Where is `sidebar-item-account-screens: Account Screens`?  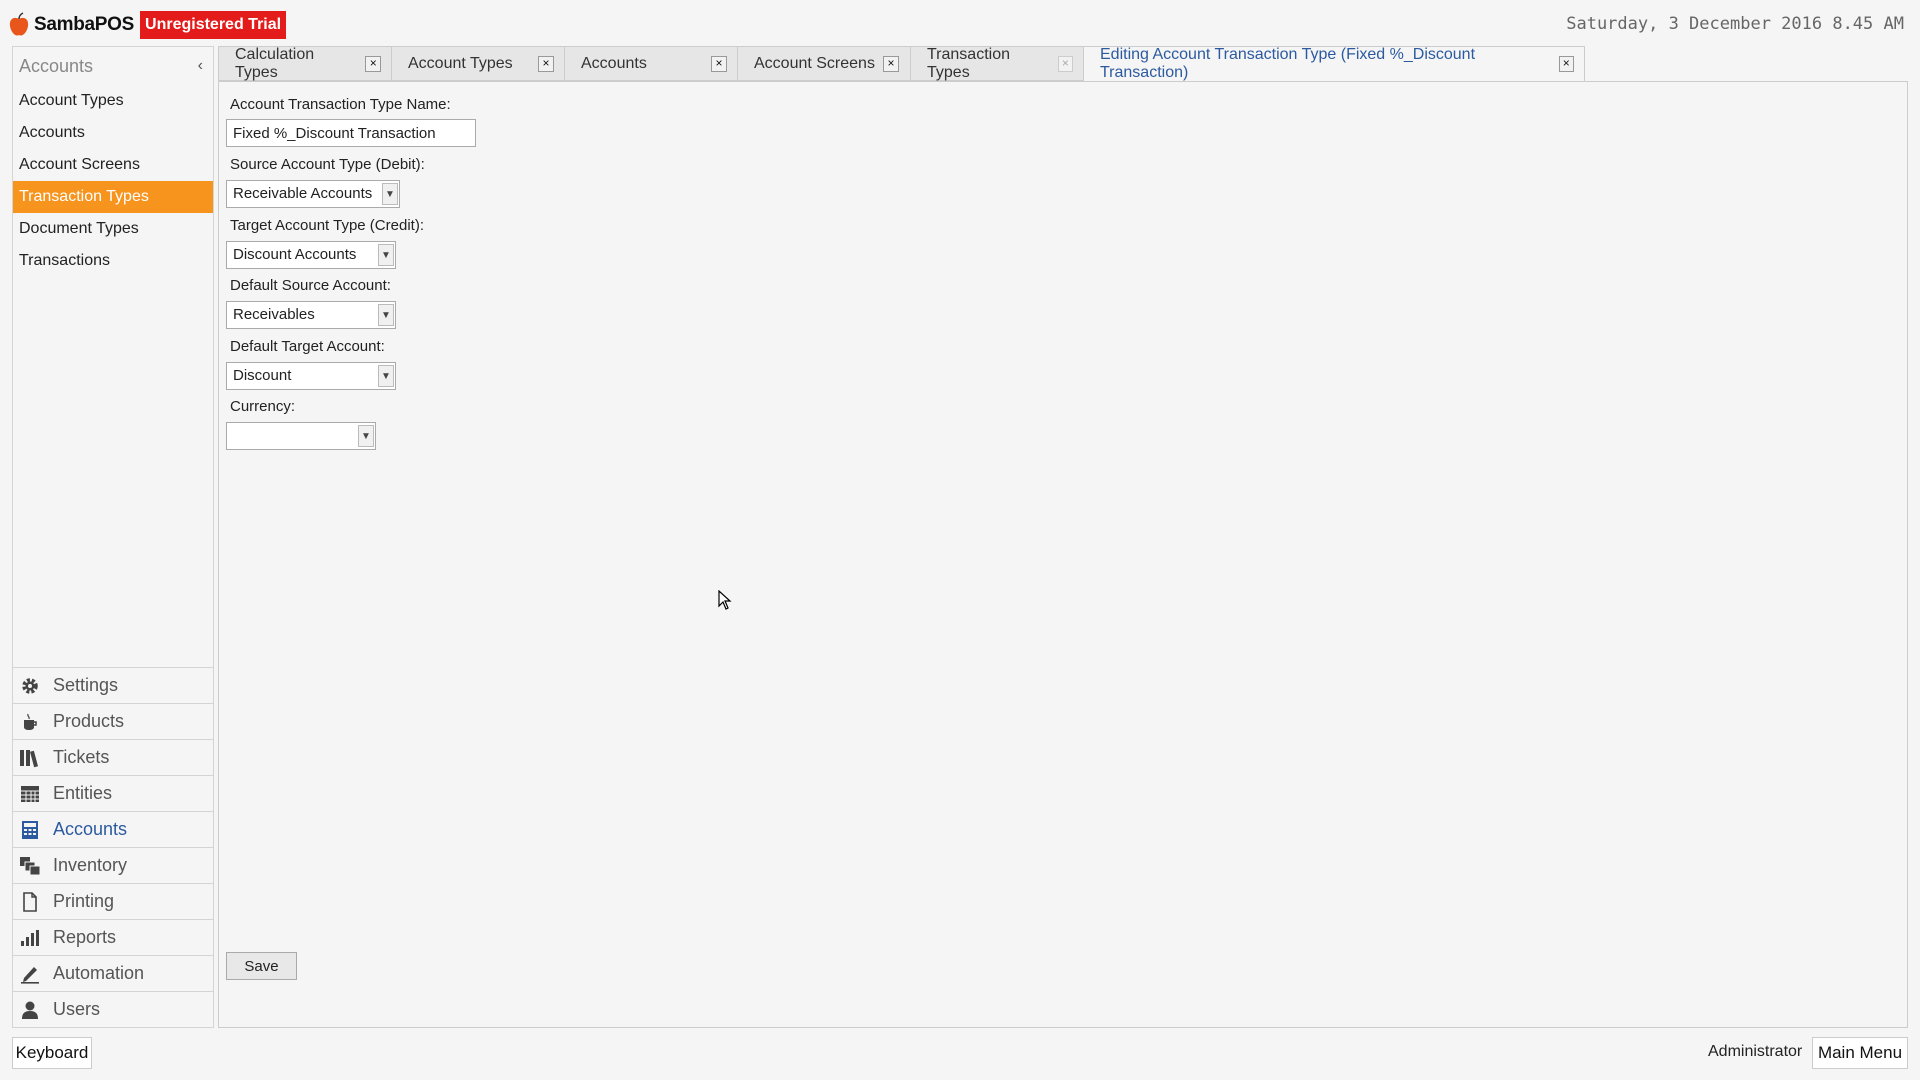
sidebar-item-account-screens: Account Screens is located at coordinates (113, 165).